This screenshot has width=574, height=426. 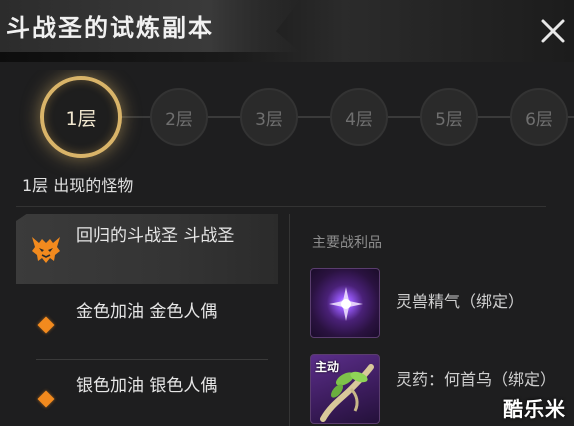 What do you see at coordinates (147, 249) in the screenshot?
I see `monster-item-1: 回归的斗战圣 斗战圣` at bounding box center [147, 249].